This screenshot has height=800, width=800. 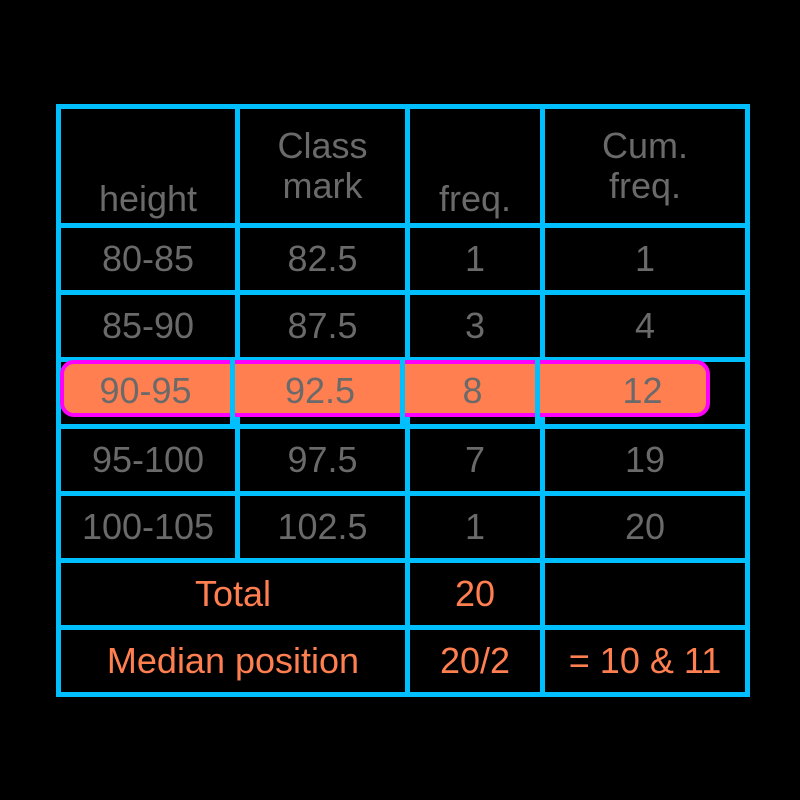 What do you see at coordinates (645, 661) in the screenshot?
I see `median-position-result: = 10 & 11` at bounding box center [645, 661].